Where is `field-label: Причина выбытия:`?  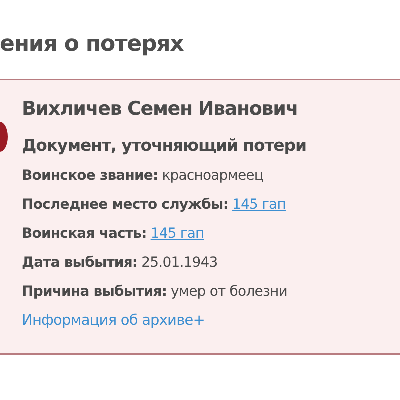
field-label: Причина выбытия: is located at coordinates (95, 292).